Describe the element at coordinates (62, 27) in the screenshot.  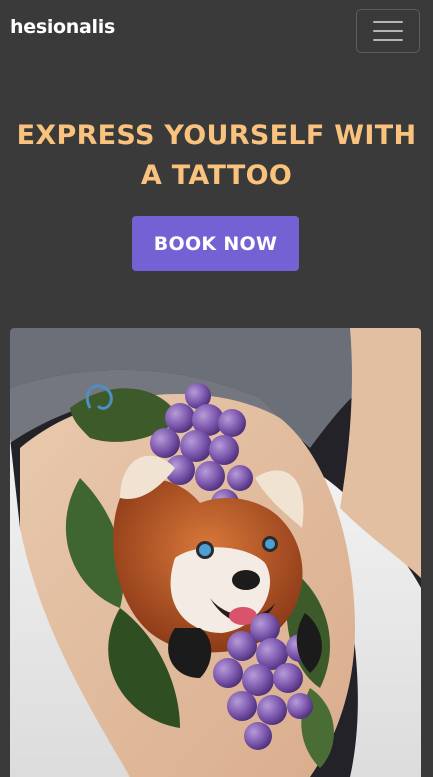
I see `brand-logo: hesionalis` at that location.